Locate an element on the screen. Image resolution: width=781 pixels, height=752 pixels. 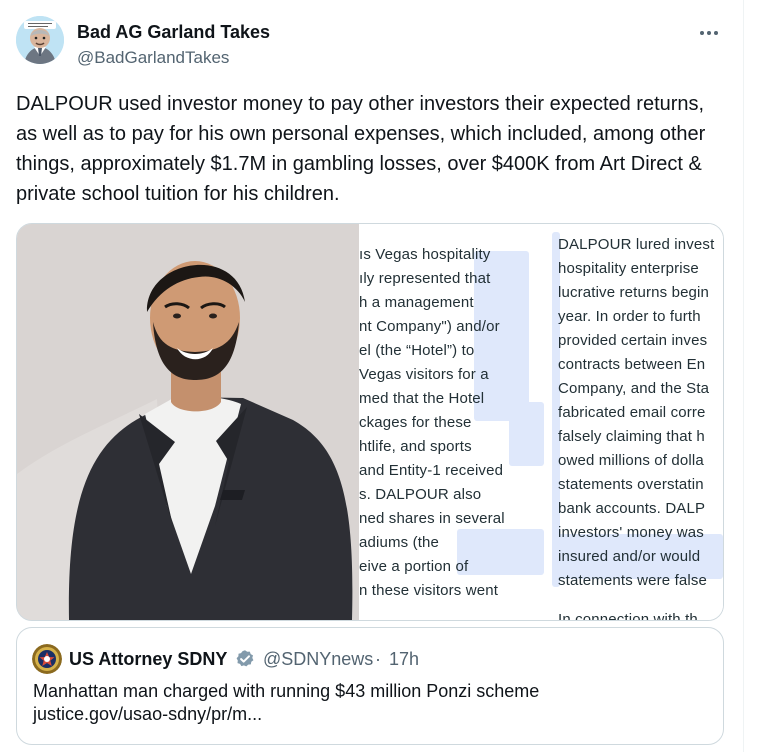
document-line: ıly represented that is located at coordinates (425, 278).